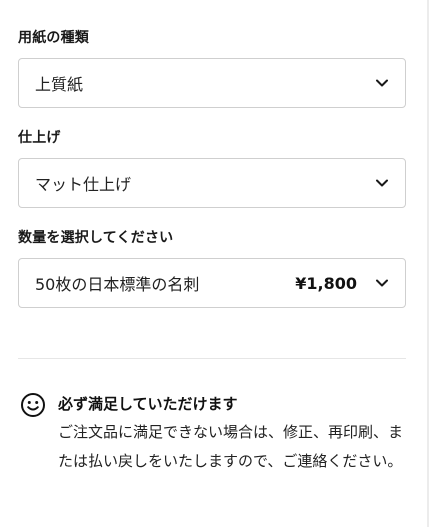 This screenshot has width=429, height=527. I want to click on paper-type-label: 用紙の種類, so click(53, 38).